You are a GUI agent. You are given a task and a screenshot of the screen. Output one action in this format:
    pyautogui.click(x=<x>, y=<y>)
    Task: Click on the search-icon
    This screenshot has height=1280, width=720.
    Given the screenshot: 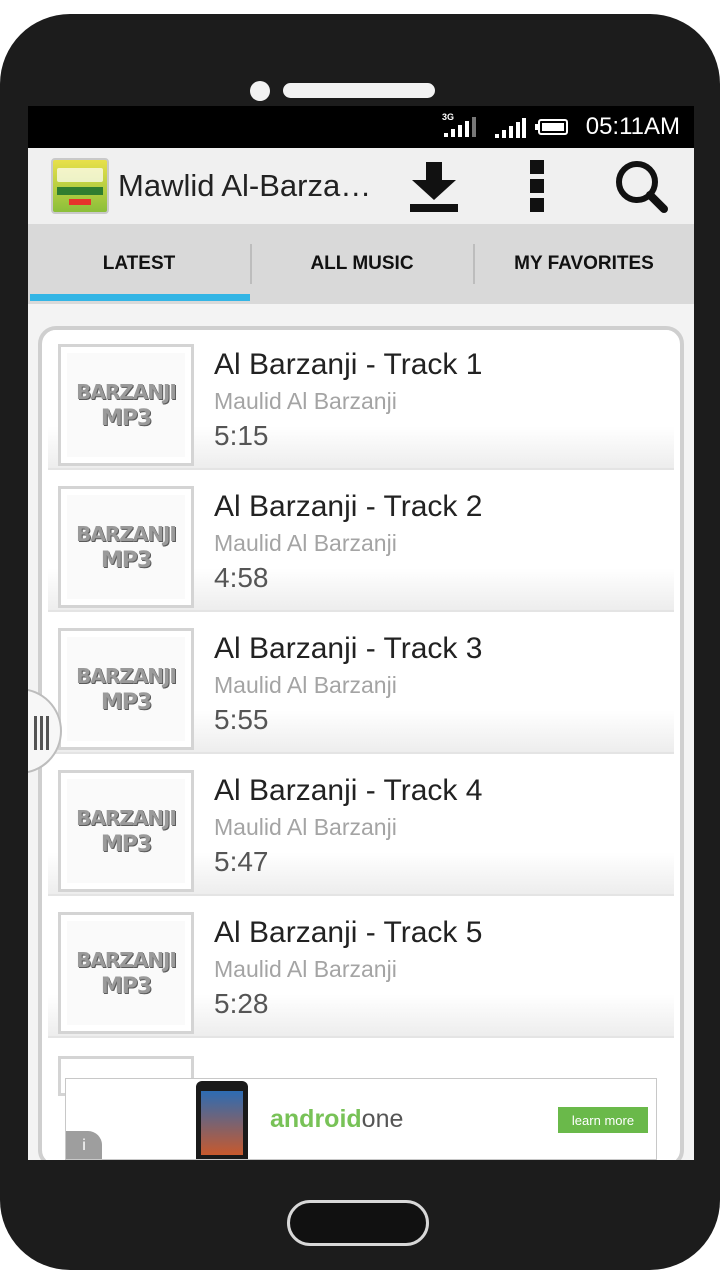 What is the action you would take?
    pyautogui.click(x=642, y=187)
    